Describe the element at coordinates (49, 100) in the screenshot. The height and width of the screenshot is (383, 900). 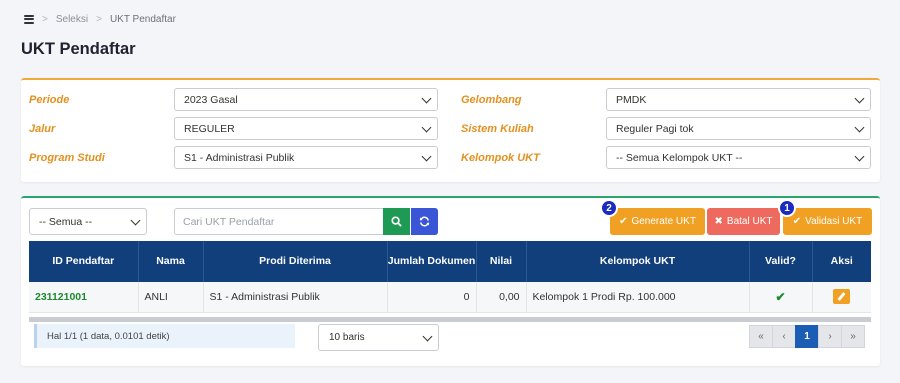
I see `periode-label: Periode` at that location.